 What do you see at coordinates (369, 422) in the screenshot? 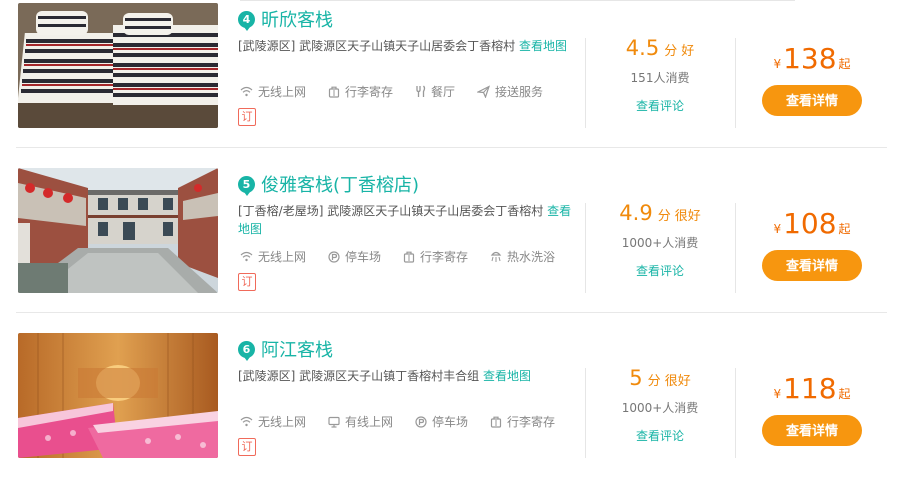
I see `amenity-label: 有线上网` at bounding box center [369, 422].